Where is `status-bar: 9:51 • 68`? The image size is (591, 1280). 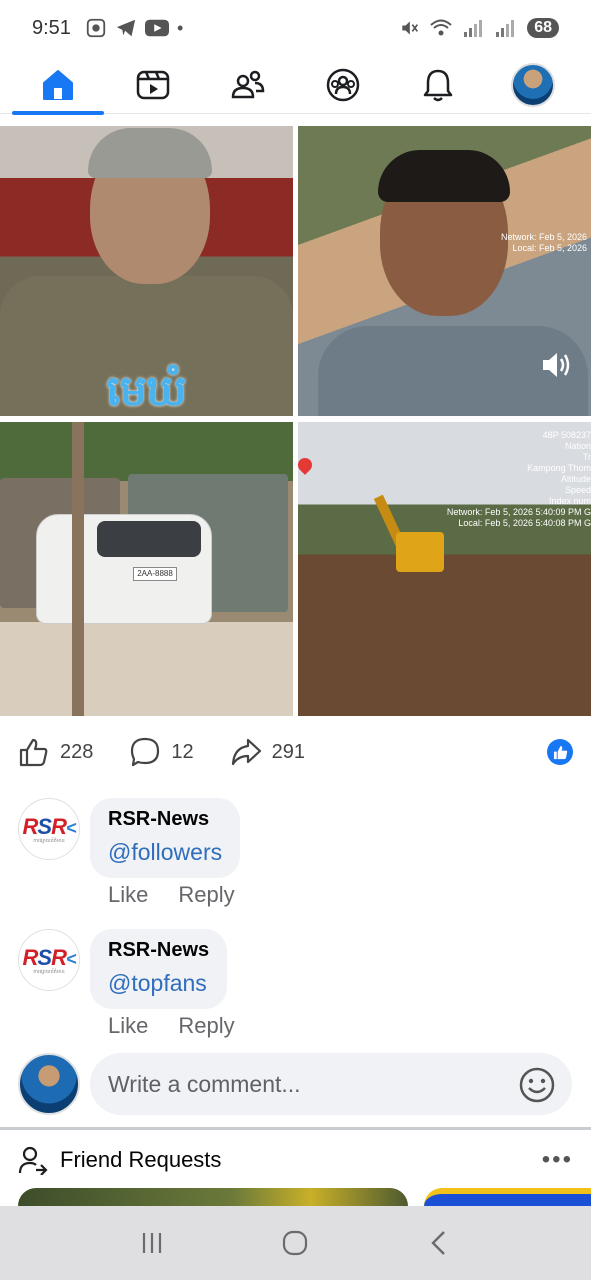 status-bar: 9:51 • 68 is located at coordinates (295, 28).